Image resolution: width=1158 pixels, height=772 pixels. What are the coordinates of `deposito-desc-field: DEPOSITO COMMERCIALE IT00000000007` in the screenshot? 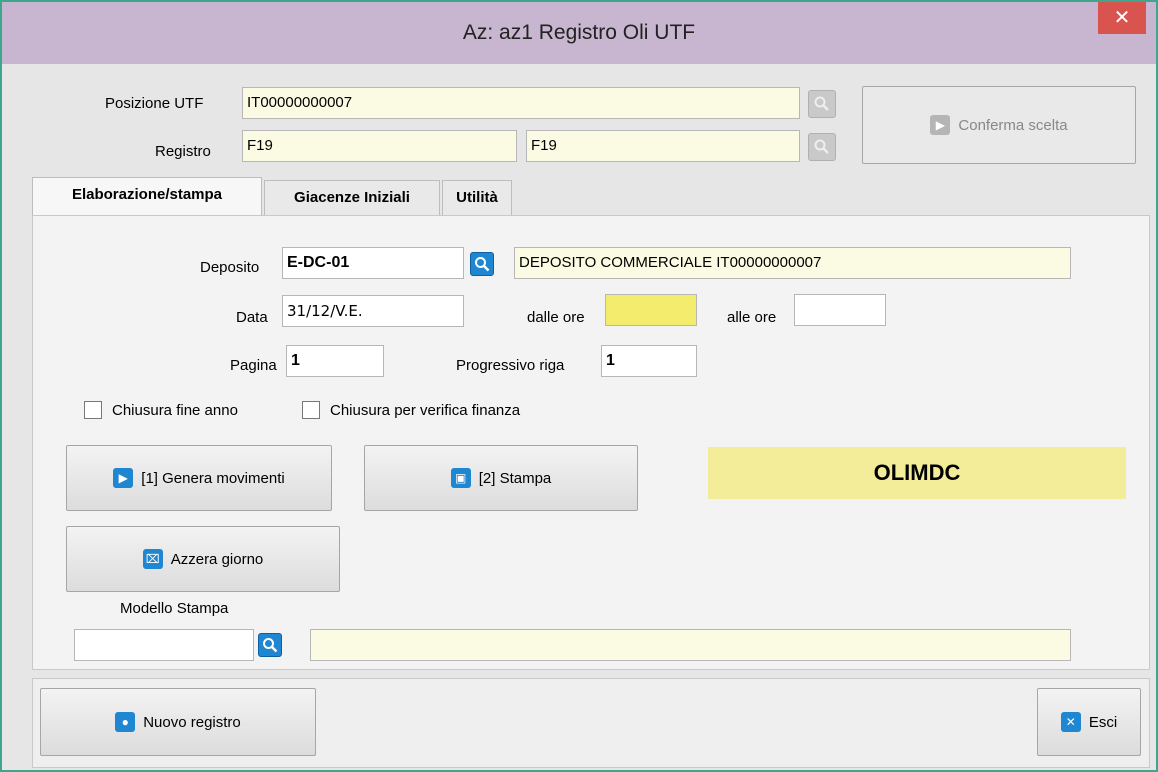 It's located at (792, 263).